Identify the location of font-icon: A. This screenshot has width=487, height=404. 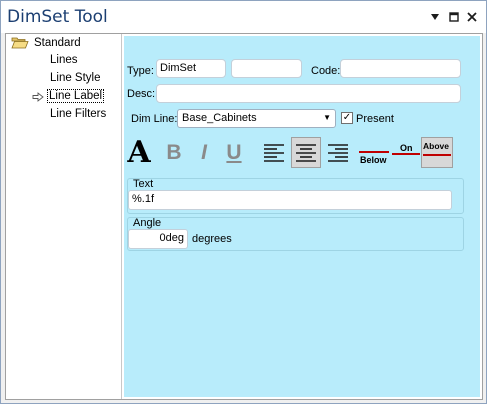
(139, 153).